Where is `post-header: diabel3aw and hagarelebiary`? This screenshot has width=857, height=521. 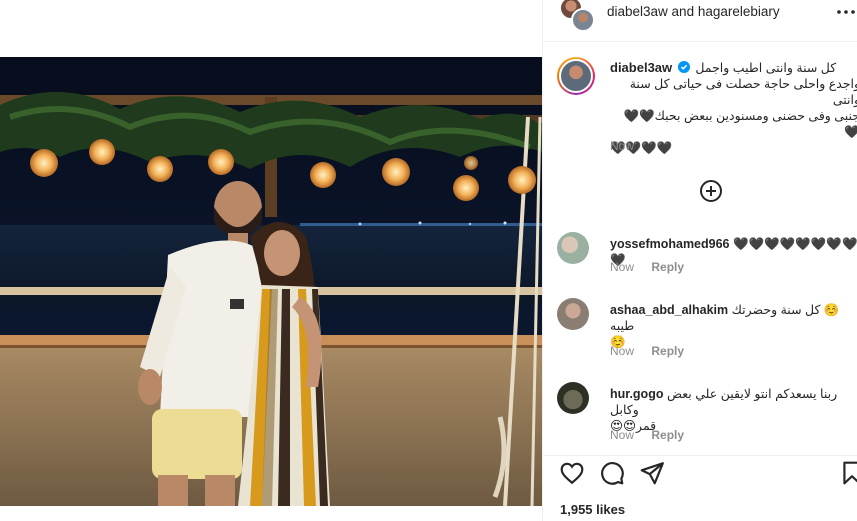
post-header: diabel3aw and hagarelebiary is located at coordinates (700, 21).